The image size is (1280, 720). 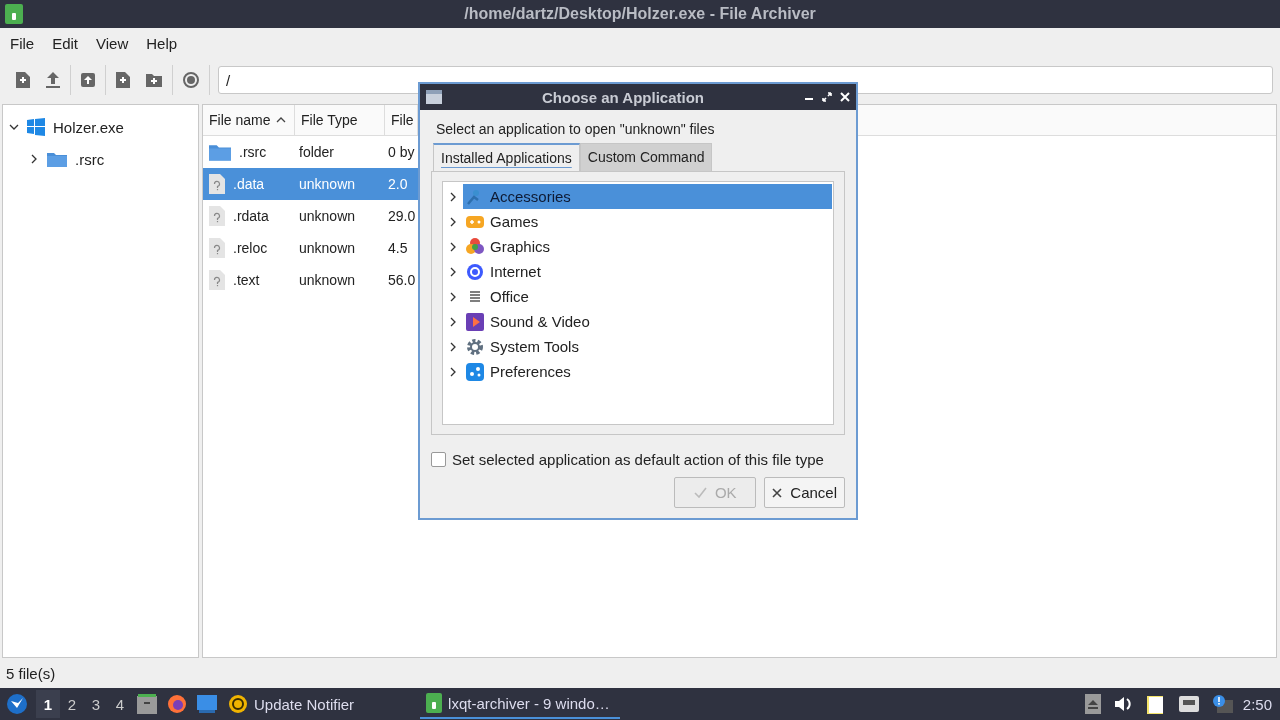 I want to click on file-row: .rsrc folder 0 by, so click(x=310, y=152).